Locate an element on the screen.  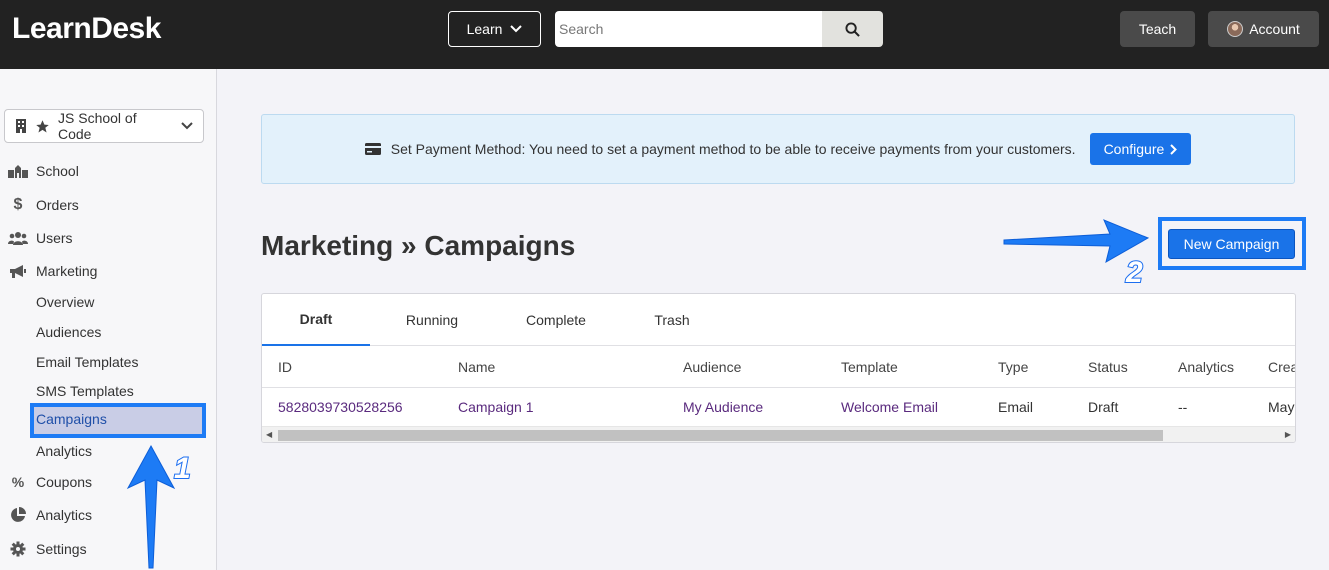
search-button is located at coordinates (852, 29).